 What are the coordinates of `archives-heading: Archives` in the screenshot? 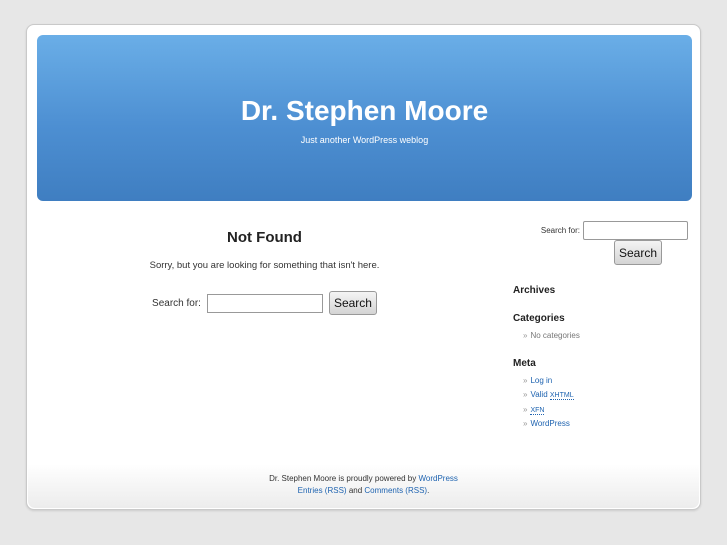 It's located at (534, 290).